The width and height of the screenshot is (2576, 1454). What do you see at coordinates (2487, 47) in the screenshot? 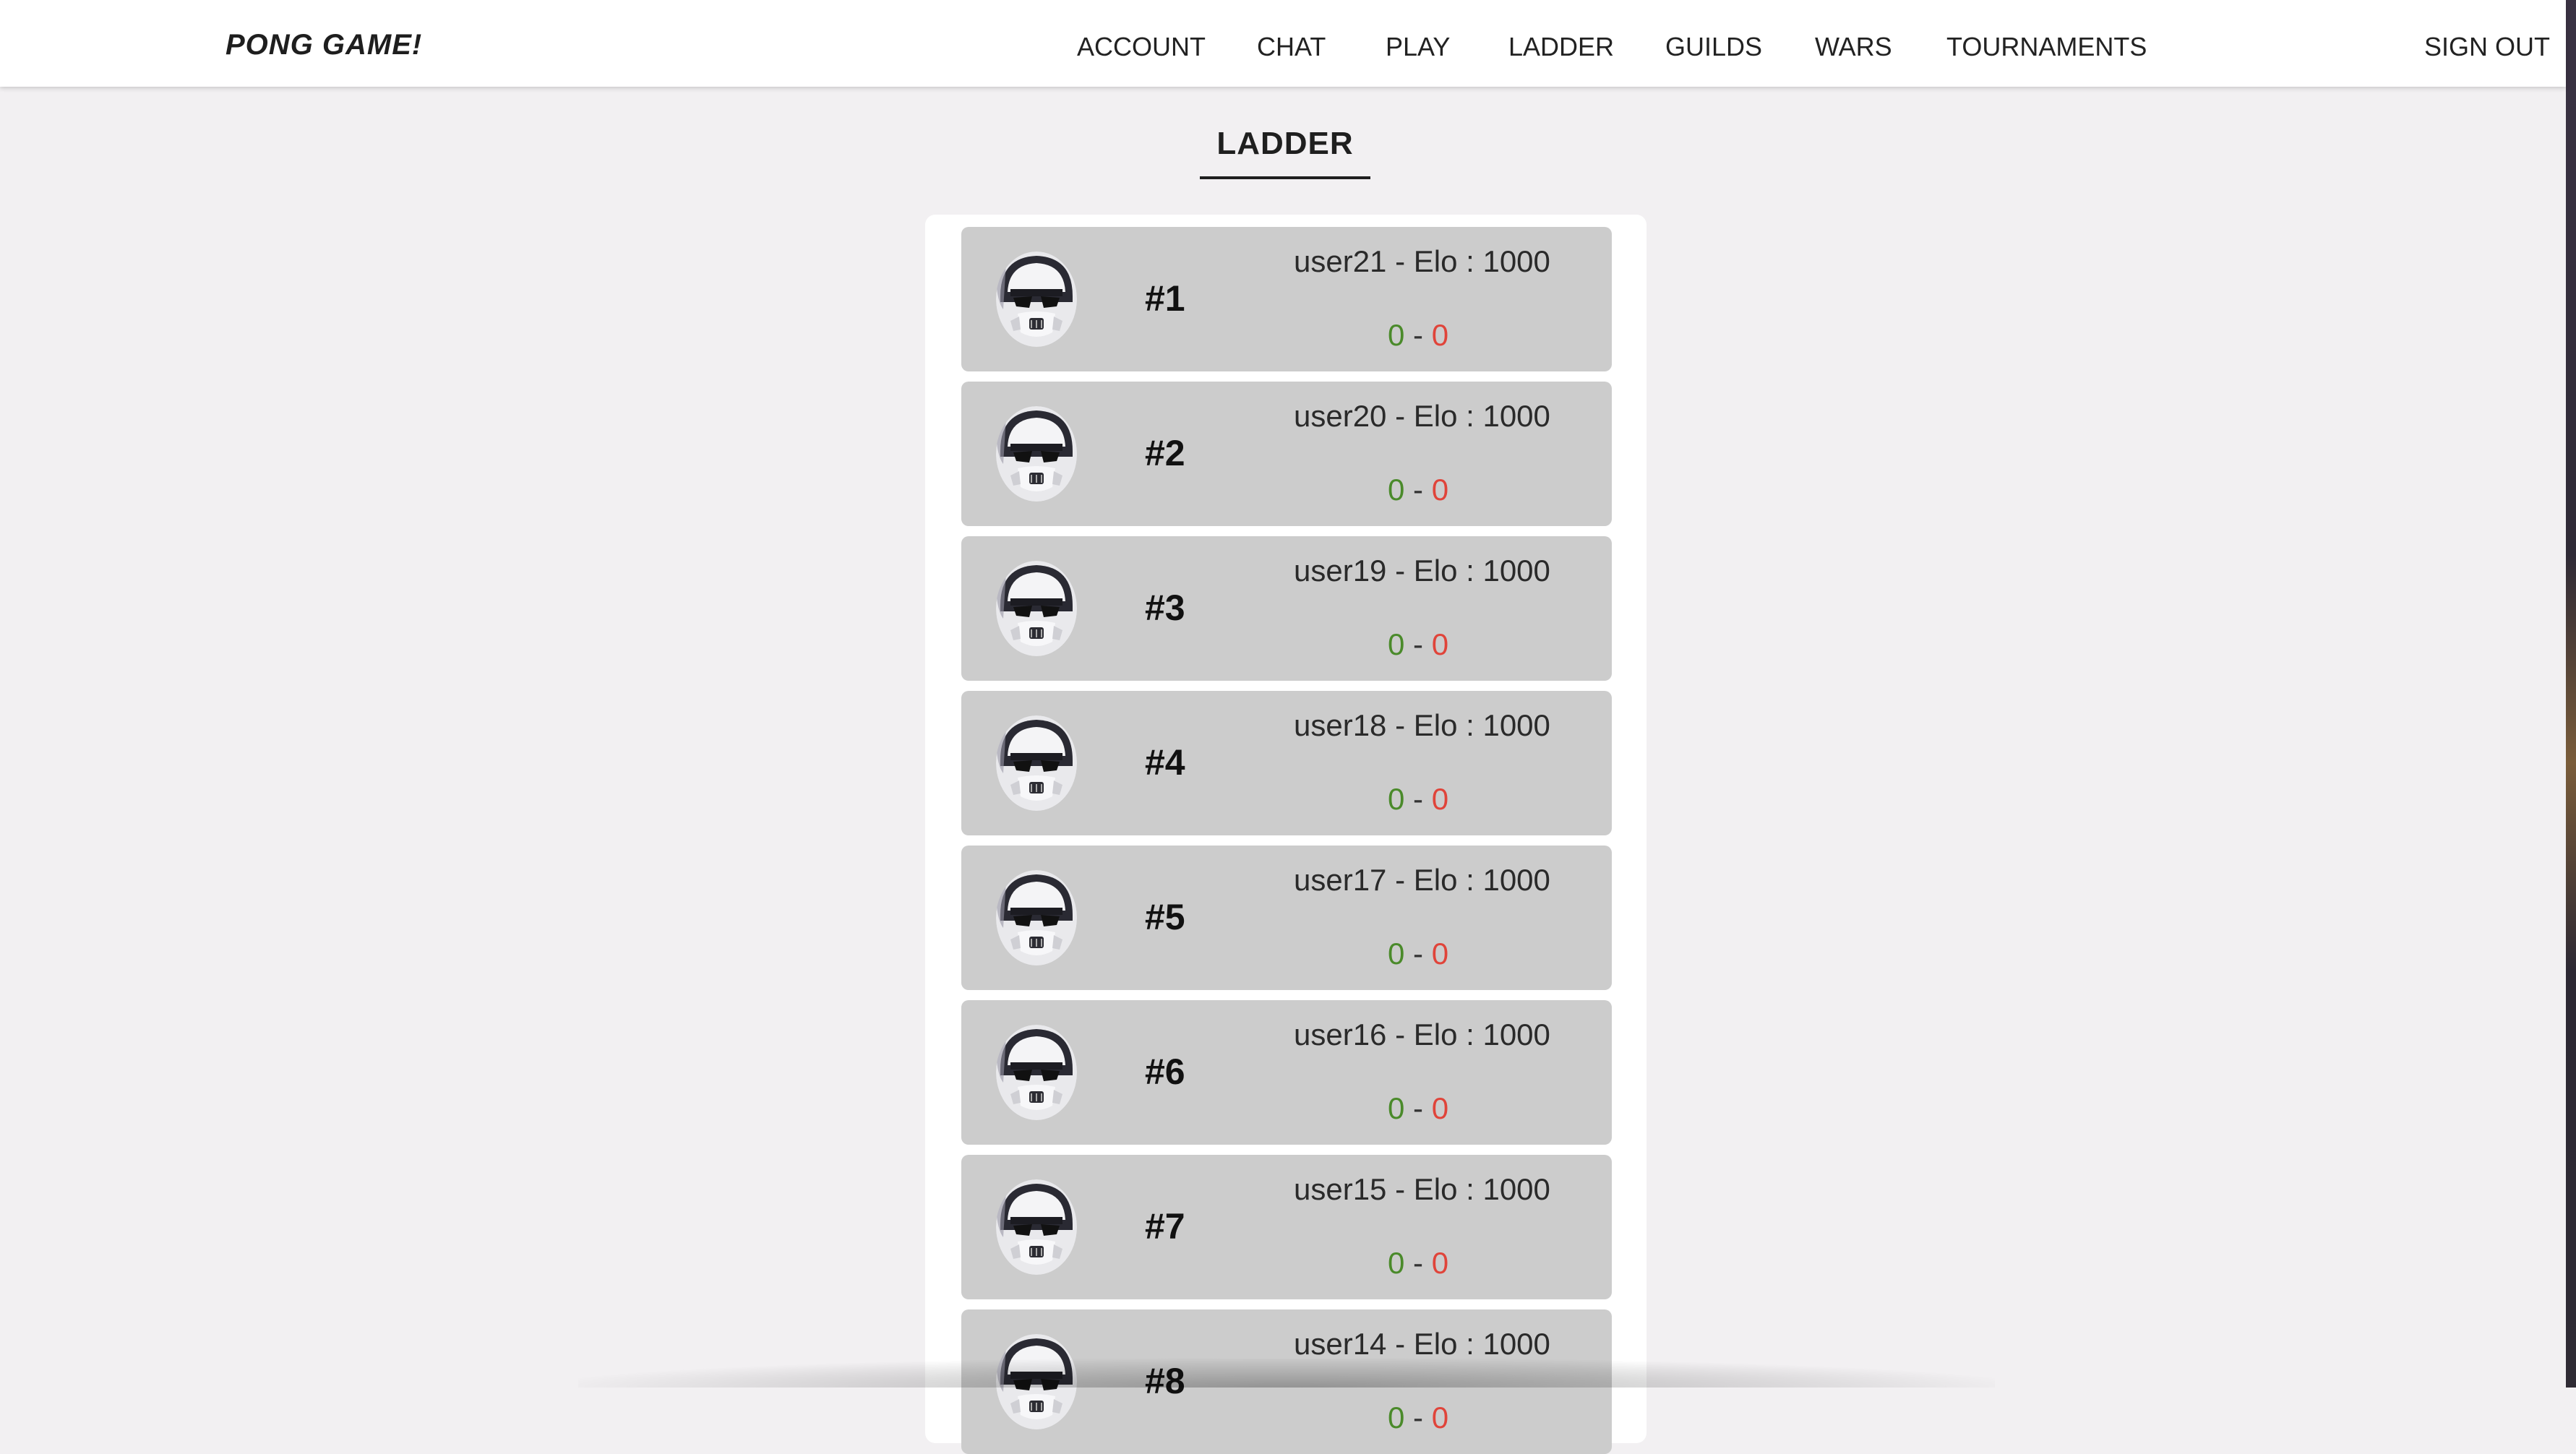
I see `sign-out-button: SIGN OUT` at bounding box center [2487, 47].